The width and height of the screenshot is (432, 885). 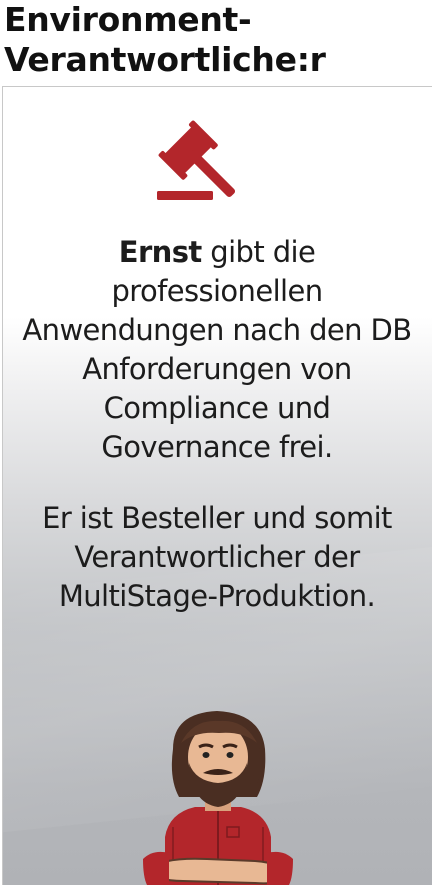 I want to click on person-name: Ernst, so click(x=160, y=252).